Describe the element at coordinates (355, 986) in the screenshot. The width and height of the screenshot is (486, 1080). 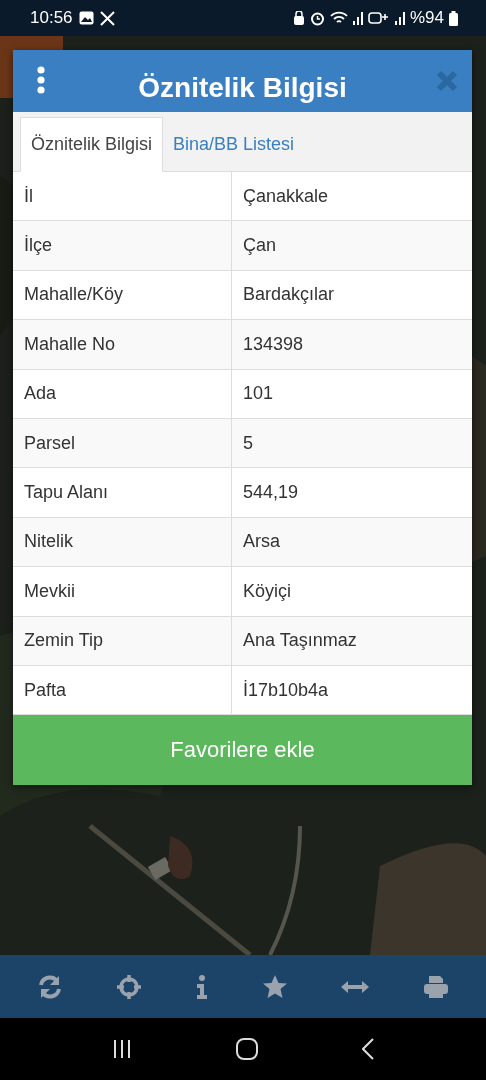
I see `horizontal-arrows-icon` at that location.